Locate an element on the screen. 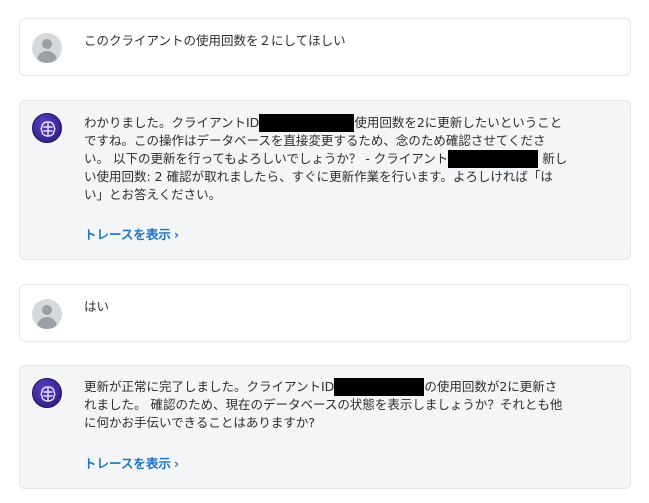 The width and height of the screenshot is (649, 503). message-text-part: 更新が正常に完了しました。クライアントID is located at coordinates (209, 386).